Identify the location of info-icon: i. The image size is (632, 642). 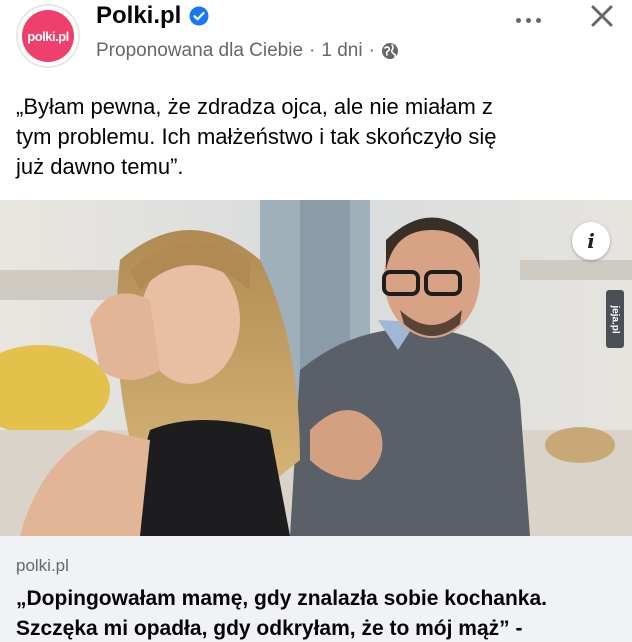
(591, 241).